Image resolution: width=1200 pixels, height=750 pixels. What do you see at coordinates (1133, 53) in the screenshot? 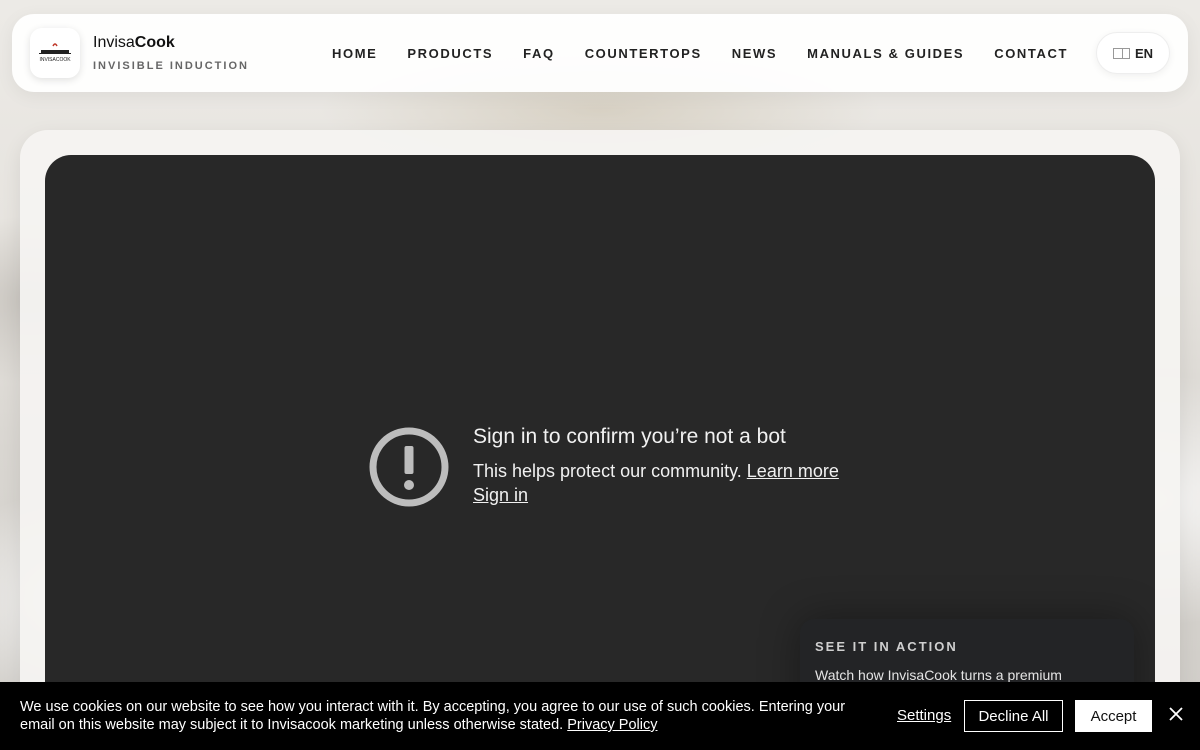
I see `language-switcher: EN` at bounding box center [1133, 53].